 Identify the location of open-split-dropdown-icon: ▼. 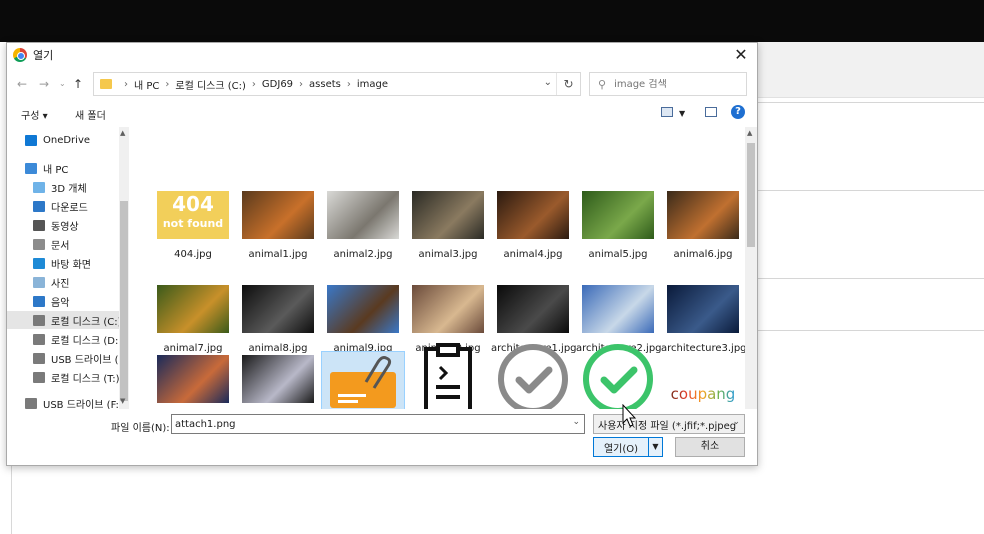
(655, 447).